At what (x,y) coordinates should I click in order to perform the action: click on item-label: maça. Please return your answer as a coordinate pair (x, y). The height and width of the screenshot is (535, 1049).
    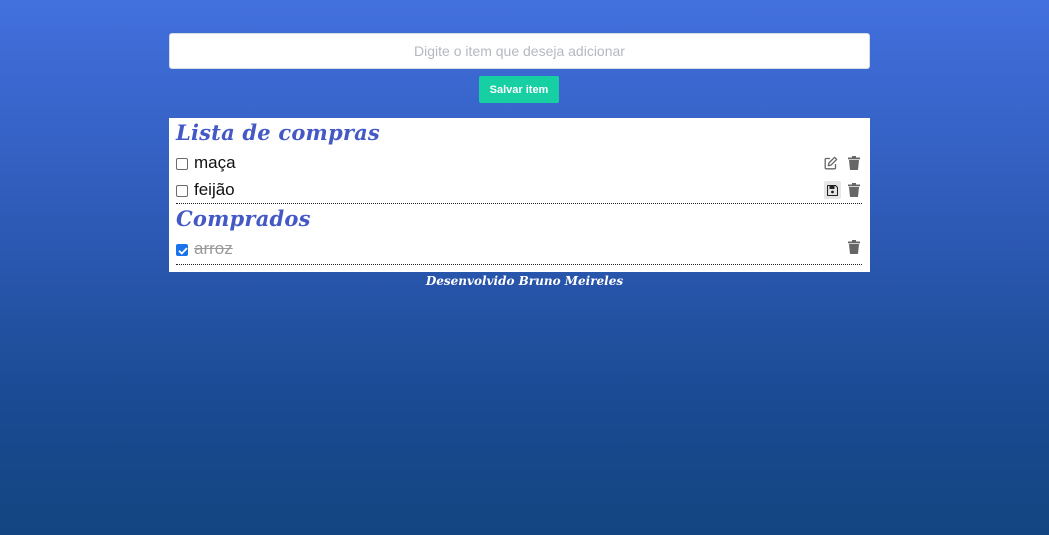
    Looking at the image, I should click on (215, 162).